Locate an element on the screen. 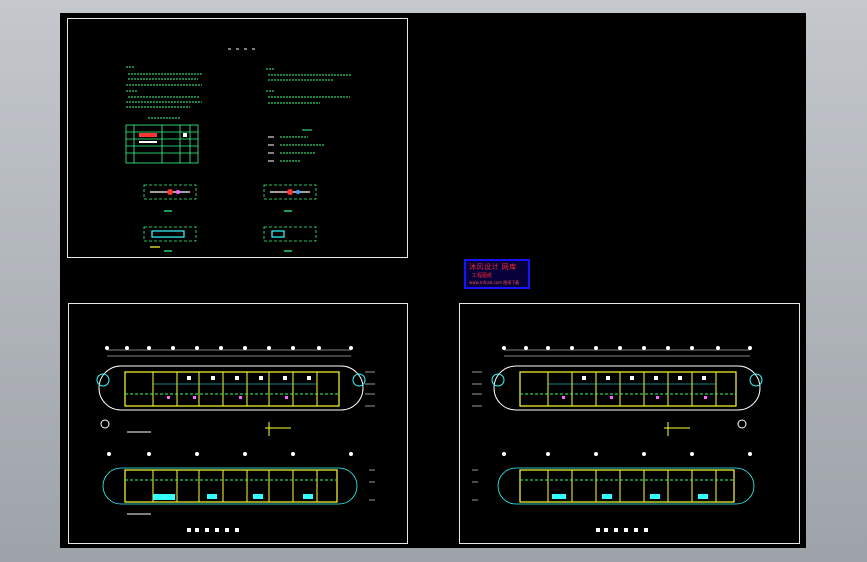  floor-plan-left-drawing is located at coordinates (235, 439).